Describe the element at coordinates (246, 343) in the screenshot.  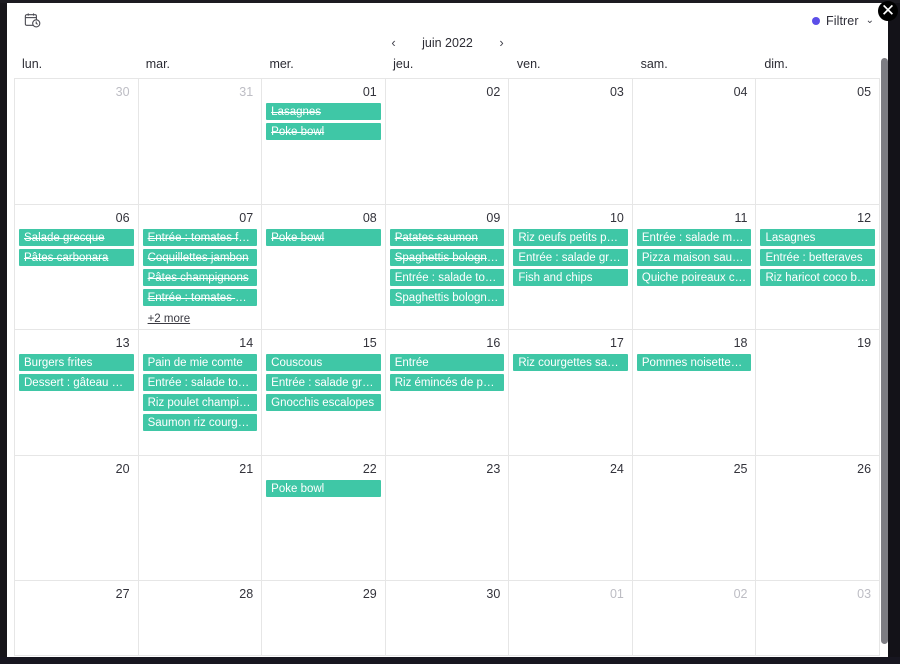
I see `day-number: 14` at that location.